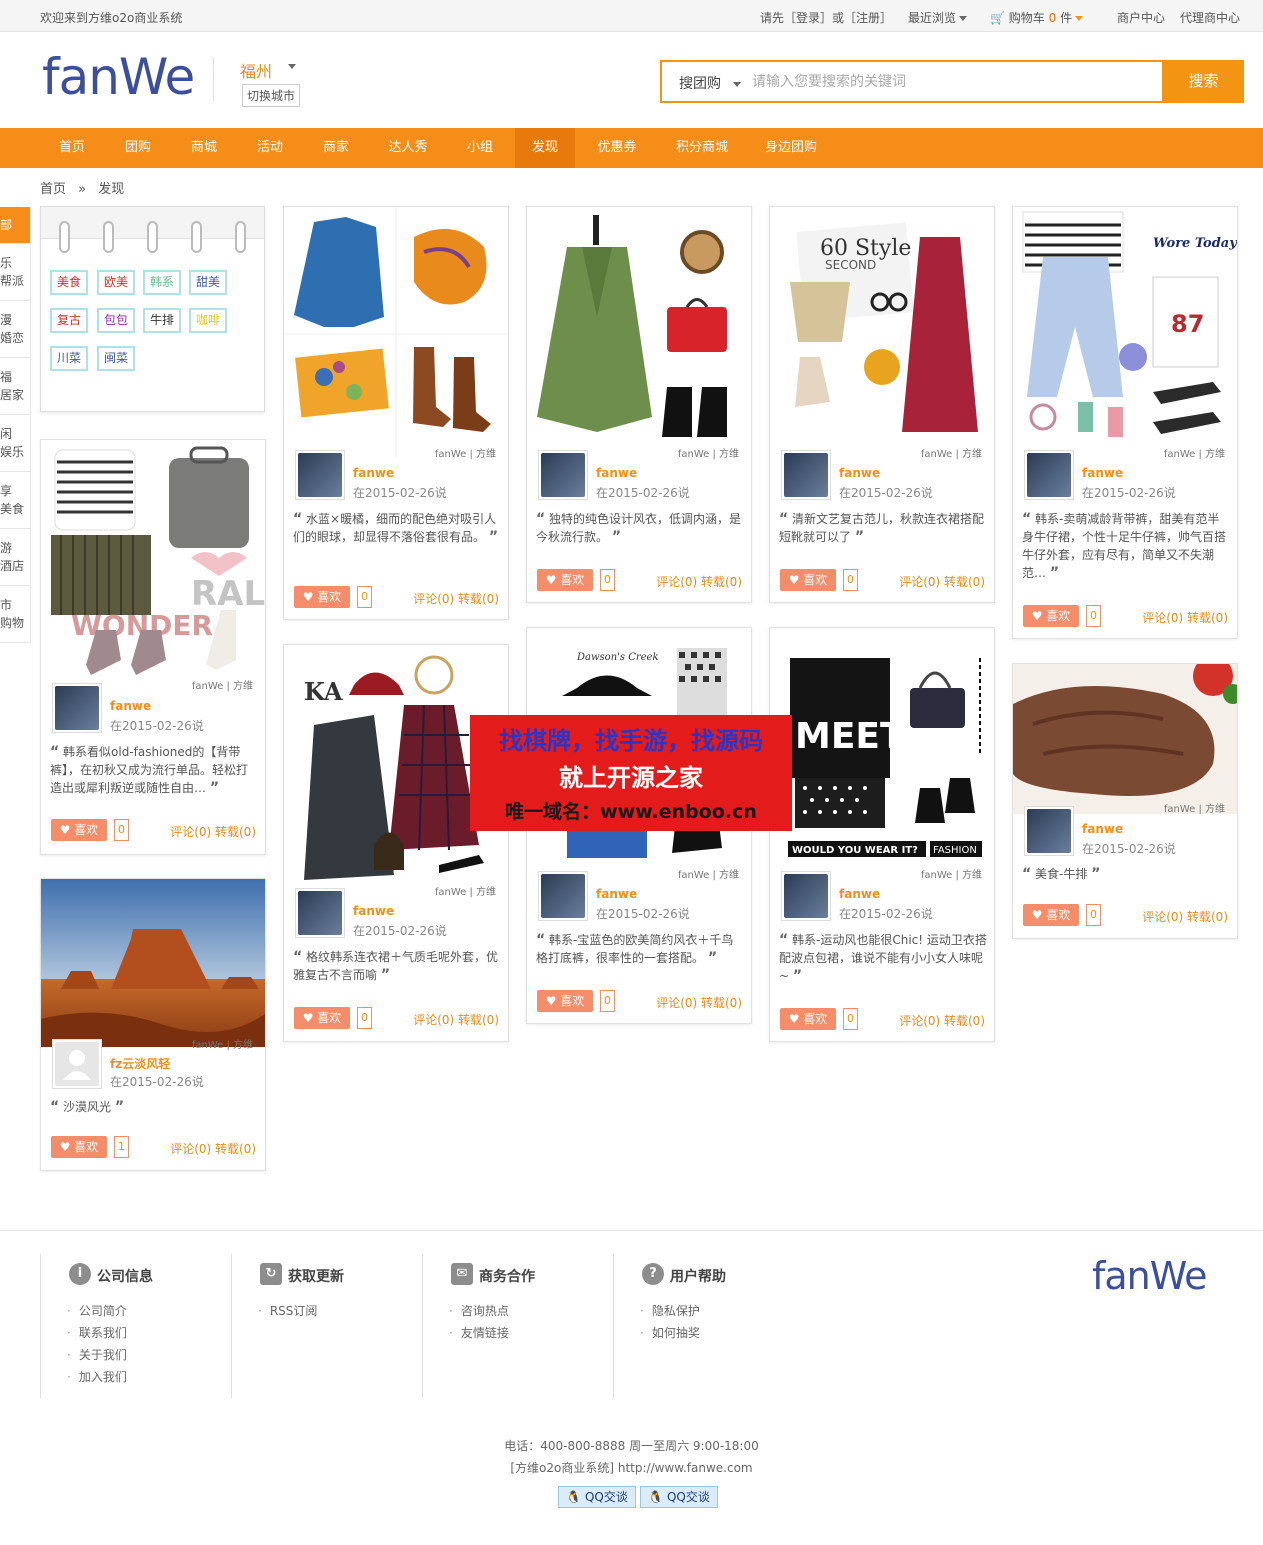 The width and height of the screenshot is (1263, 1545). Describe the element at coordinates (140, 1063) in the screenshot. I see `post-username: fz云淡风轻` at that location.